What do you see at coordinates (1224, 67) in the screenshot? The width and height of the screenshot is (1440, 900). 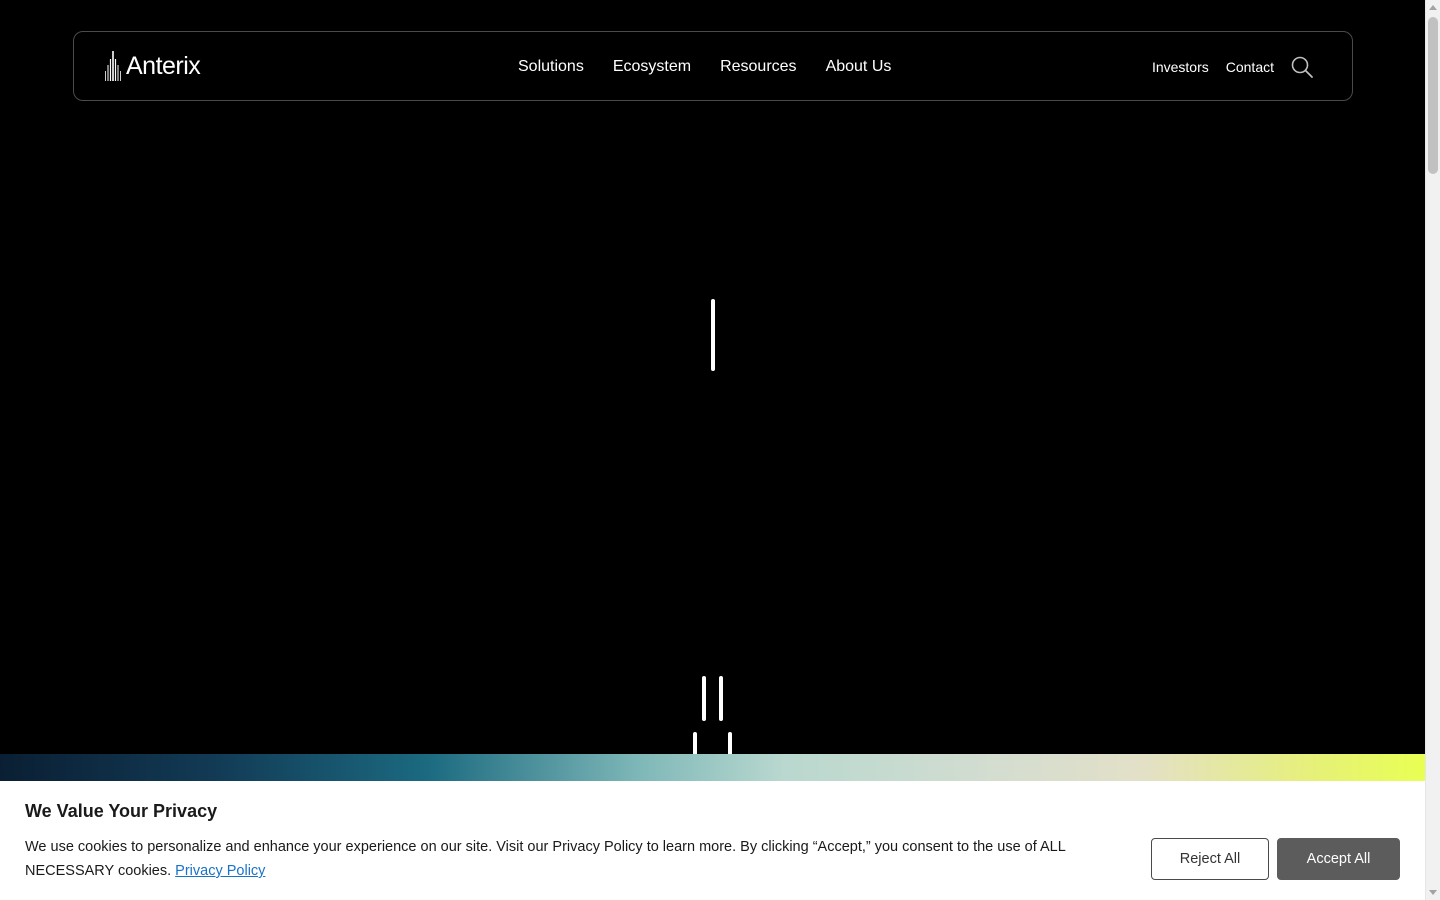 I see `secondary-nav: Investors Contact` at bounding box center [1224, 67].